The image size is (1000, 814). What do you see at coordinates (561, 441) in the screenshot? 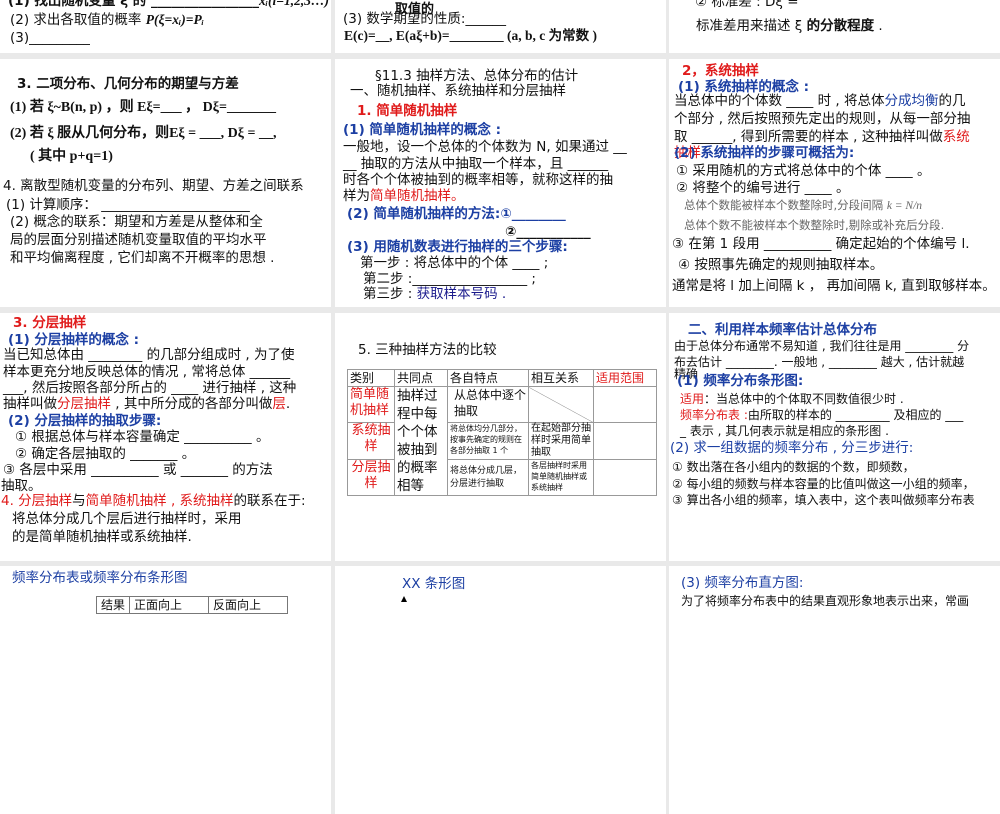
I see `cell-relation: 在起始部分抽样时采用简单抽取` at bounding box center [561, 441].